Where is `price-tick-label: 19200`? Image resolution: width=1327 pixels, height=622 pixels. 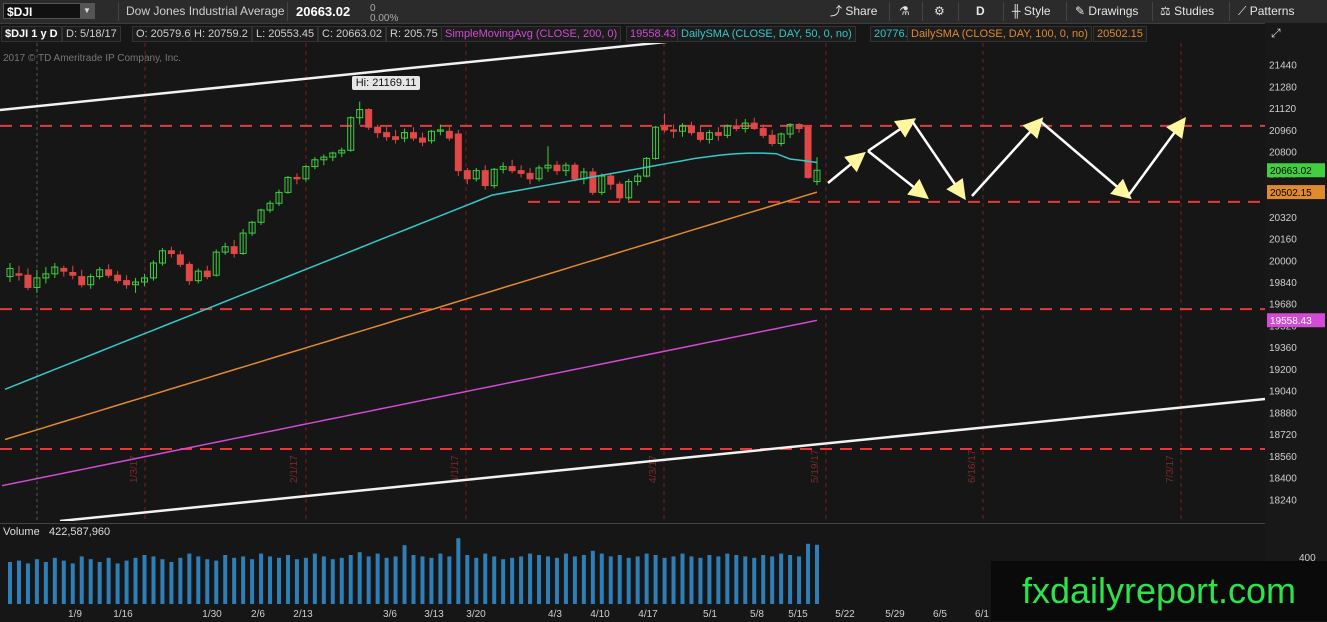 price-tick-label: 19200 is located at coordinates (1283, 370).